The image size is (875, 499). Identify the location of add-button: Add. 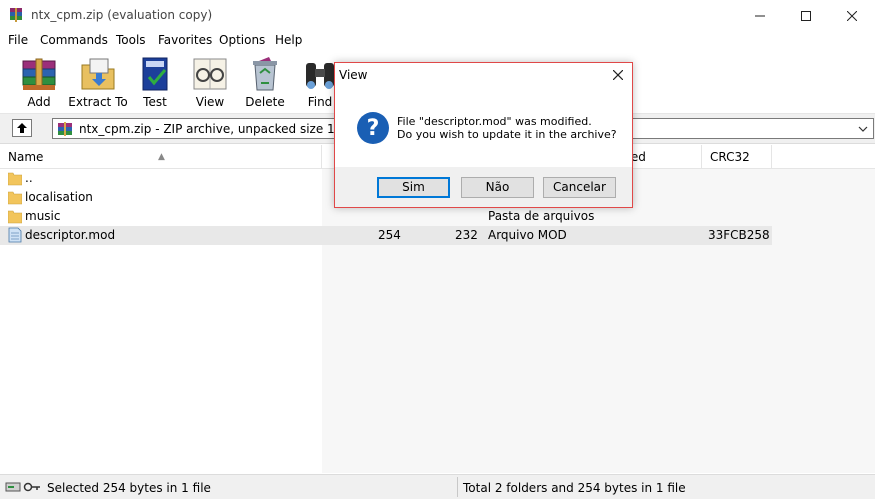
(39, 82).